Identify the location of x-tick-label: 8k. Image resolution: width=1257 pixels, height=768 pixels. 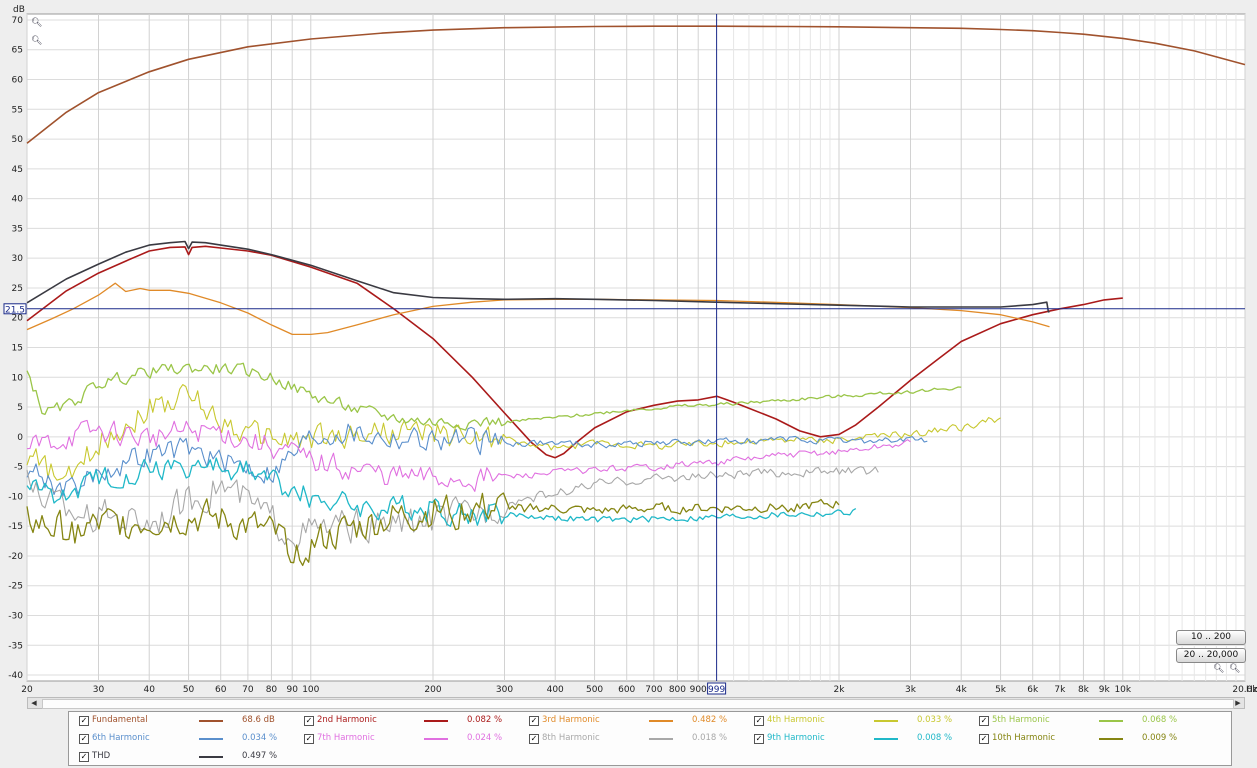
(1084, 690).